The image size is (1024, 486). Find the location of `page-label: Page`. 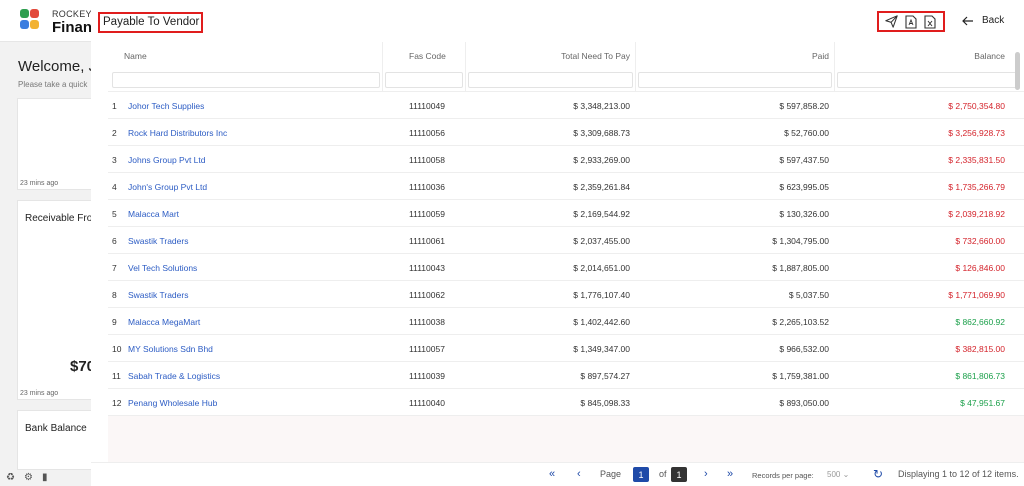

page-label: Page is located at coordinates (611, 474).